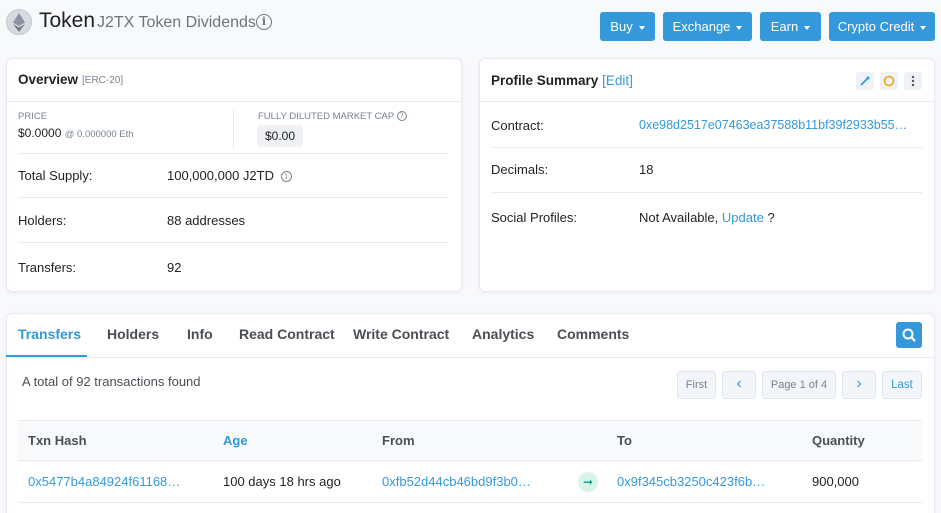 This screenshot has width=941, height=513. What do you see at coordinates (19, 22) in the screenshot?
I see `ethereum-logo-icon` at bounding box center [19, 22].